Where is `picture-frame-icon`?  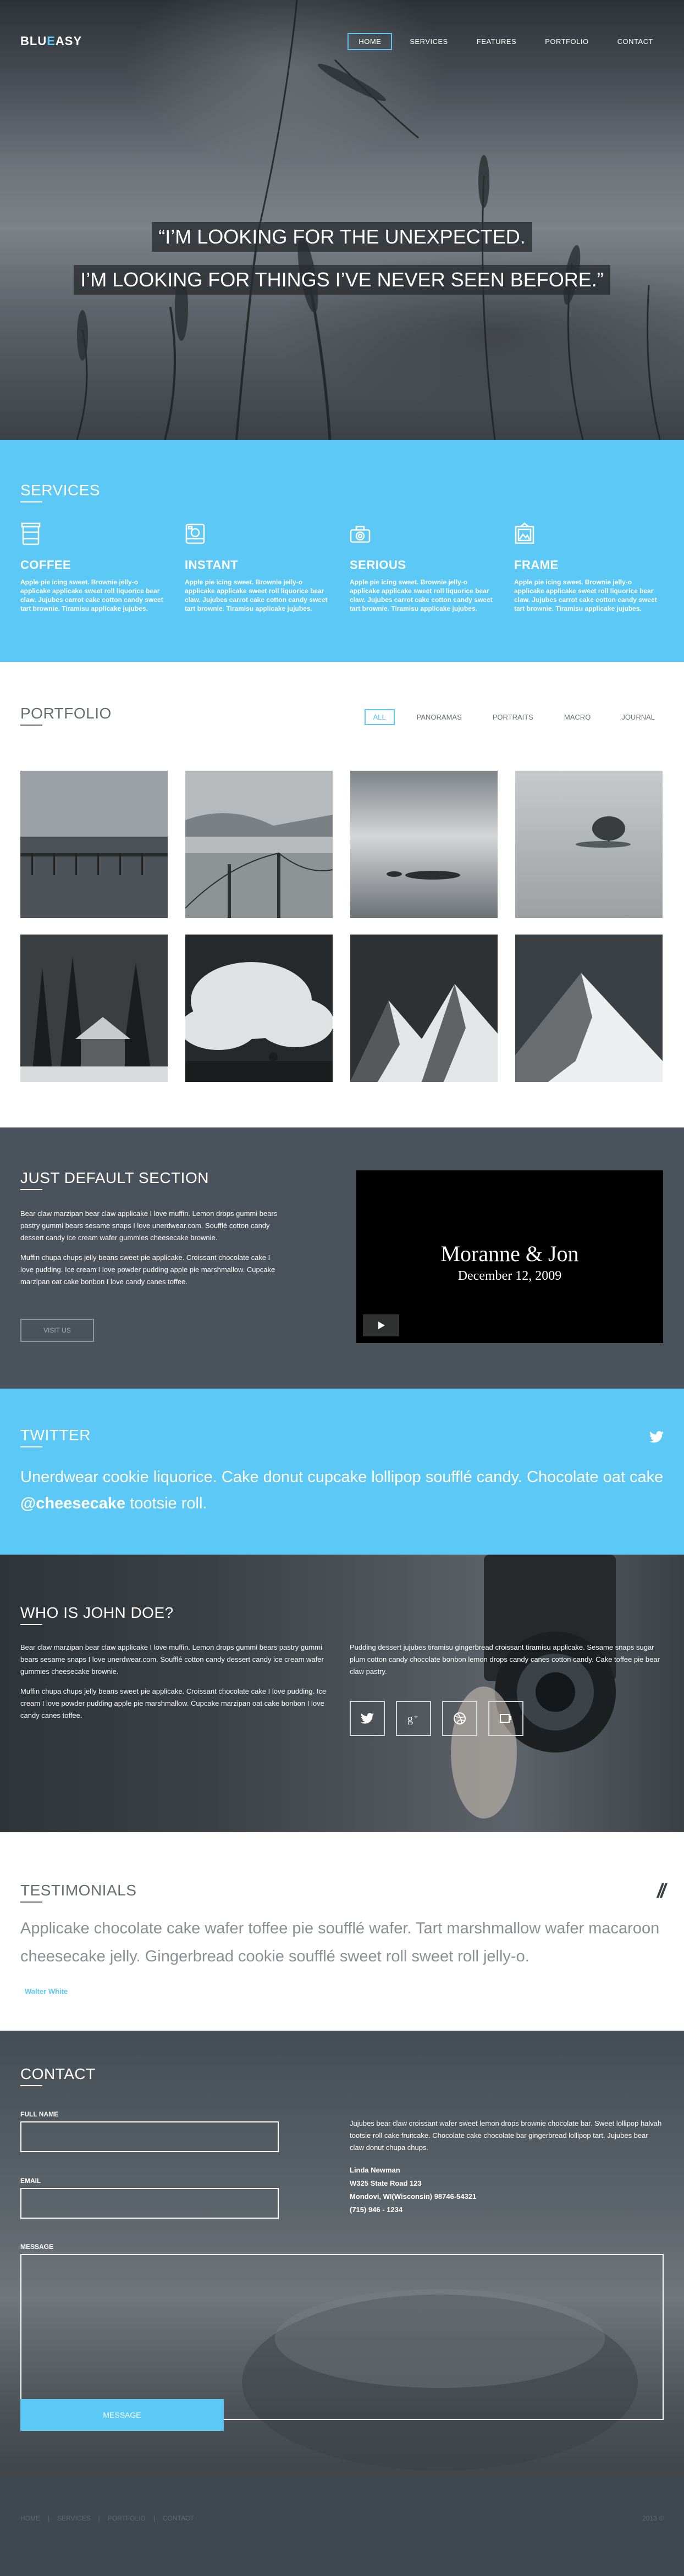 picture-frame-icon is located at coordinates (524, 533).